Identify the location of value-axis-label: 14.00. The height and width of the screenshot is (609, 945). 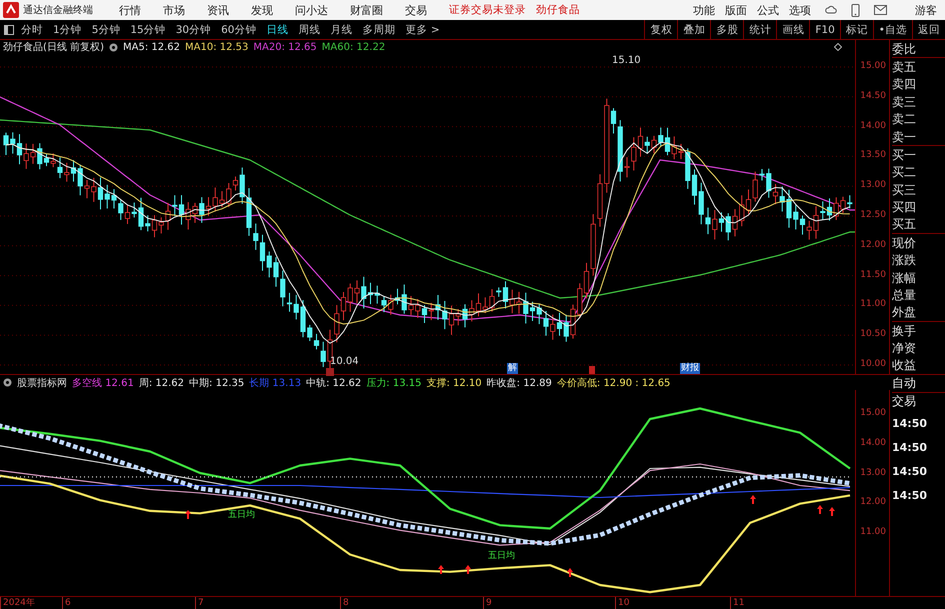
(873, 443).